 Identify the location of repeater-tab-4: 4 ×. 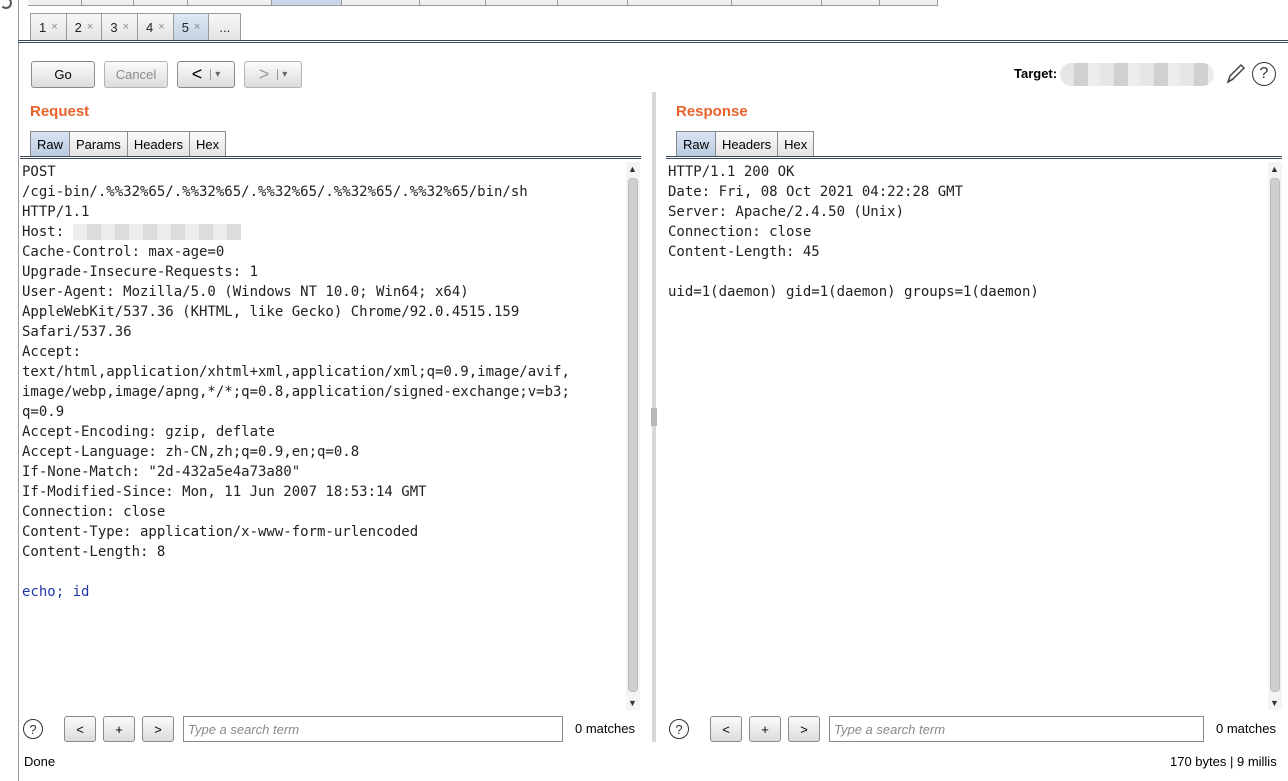
(155, 26).